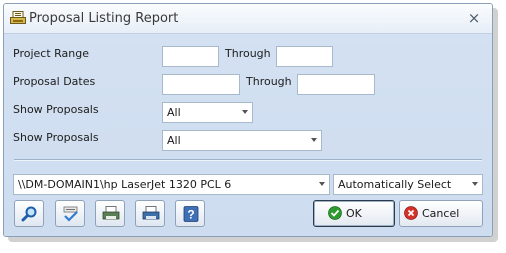 The width and height of the screenshot is (506, 253). Describe the element at coordinates (56, 137) in the screenshot. I see `show-proposals-label-2: Show Proposals` at that location.